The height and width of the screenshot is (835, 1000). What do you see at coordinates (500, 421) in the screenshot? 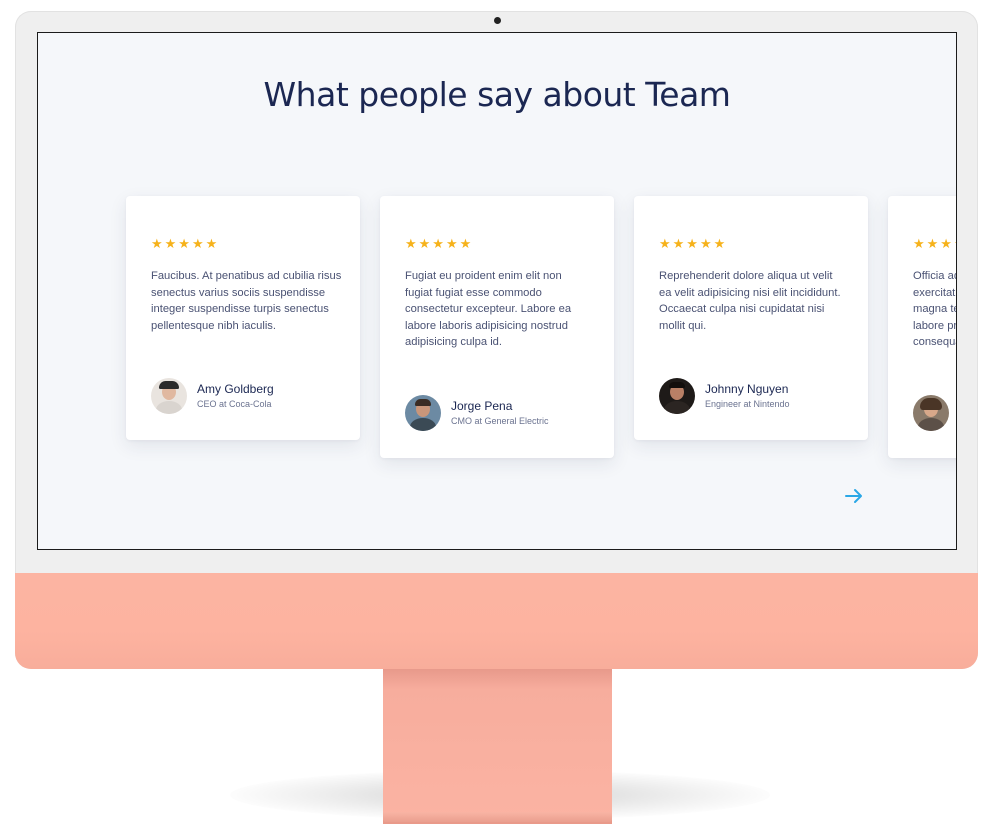
I see `author-role: CMO at General Electric` at bounding box center [500, 421].